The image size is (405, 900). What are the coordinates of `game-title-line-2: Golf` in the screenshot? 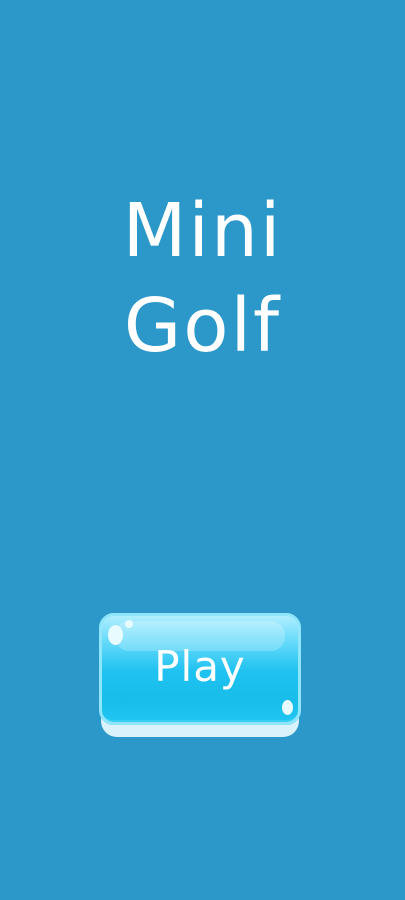 It's located at (202, 326).